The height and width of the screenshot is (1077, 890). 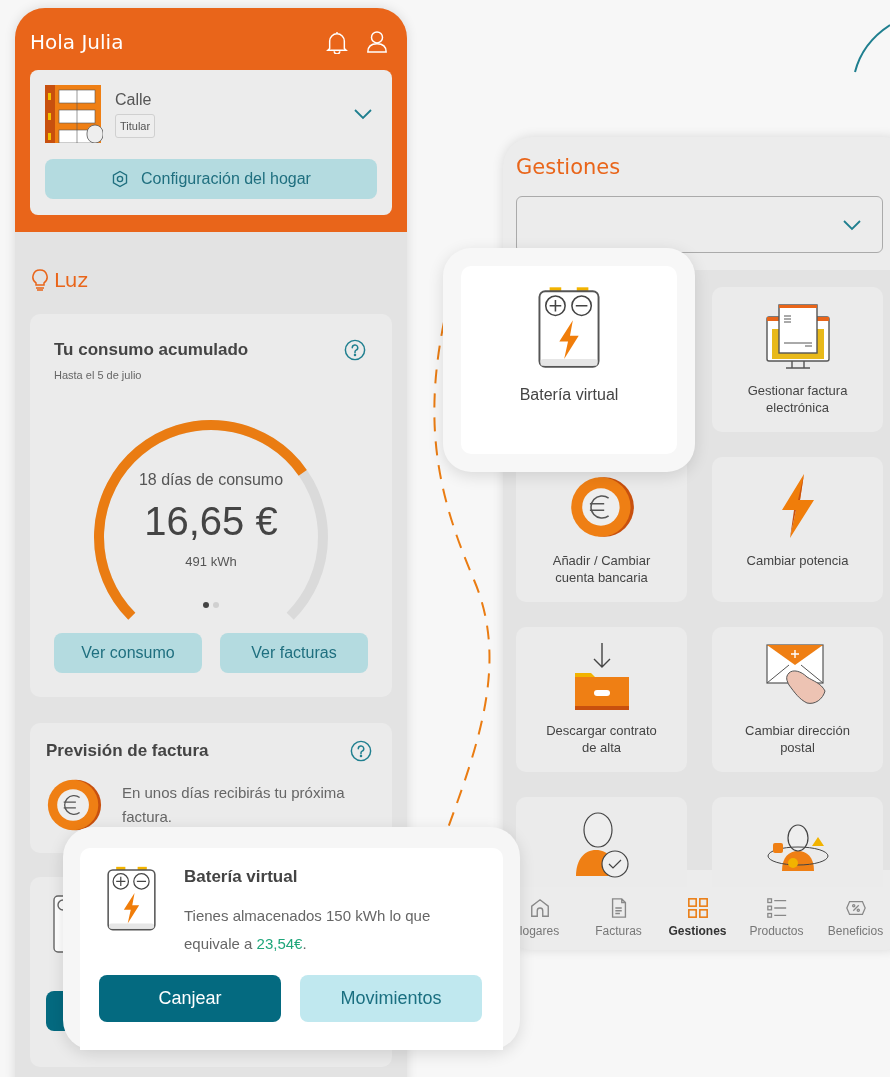 What do you see at coordinates (618, 923) in the screenshot?
I see `nav-tab: Facturas` at bounding box center [618, 923].